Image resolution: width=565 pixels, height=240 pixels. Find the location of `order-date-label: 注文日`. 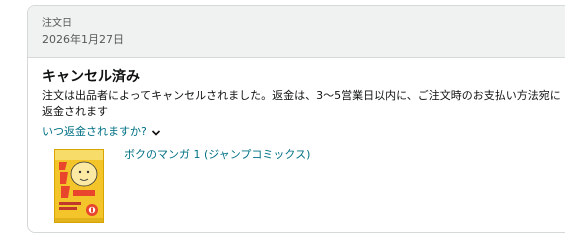

order-date-label: 注文日 is located at coordinates (57, 23).